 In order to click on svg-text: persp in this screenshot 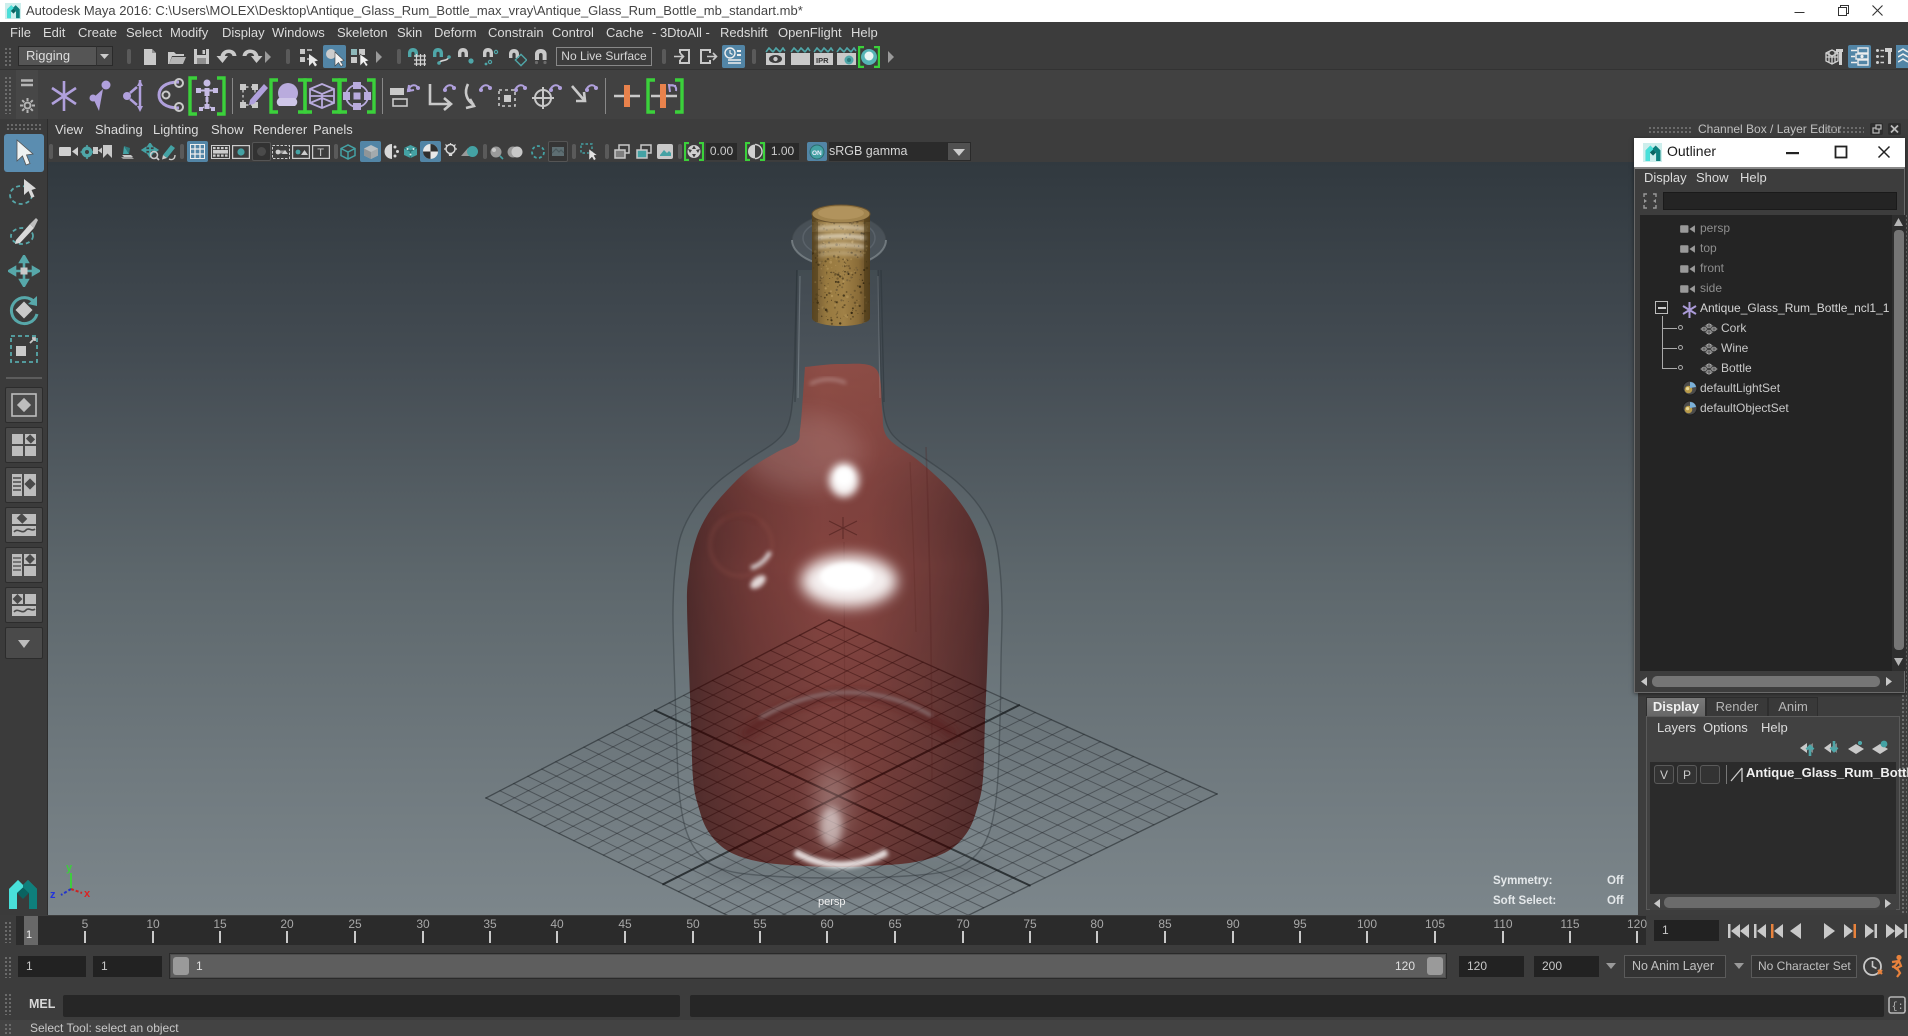, I will do `click(832, 902)`.